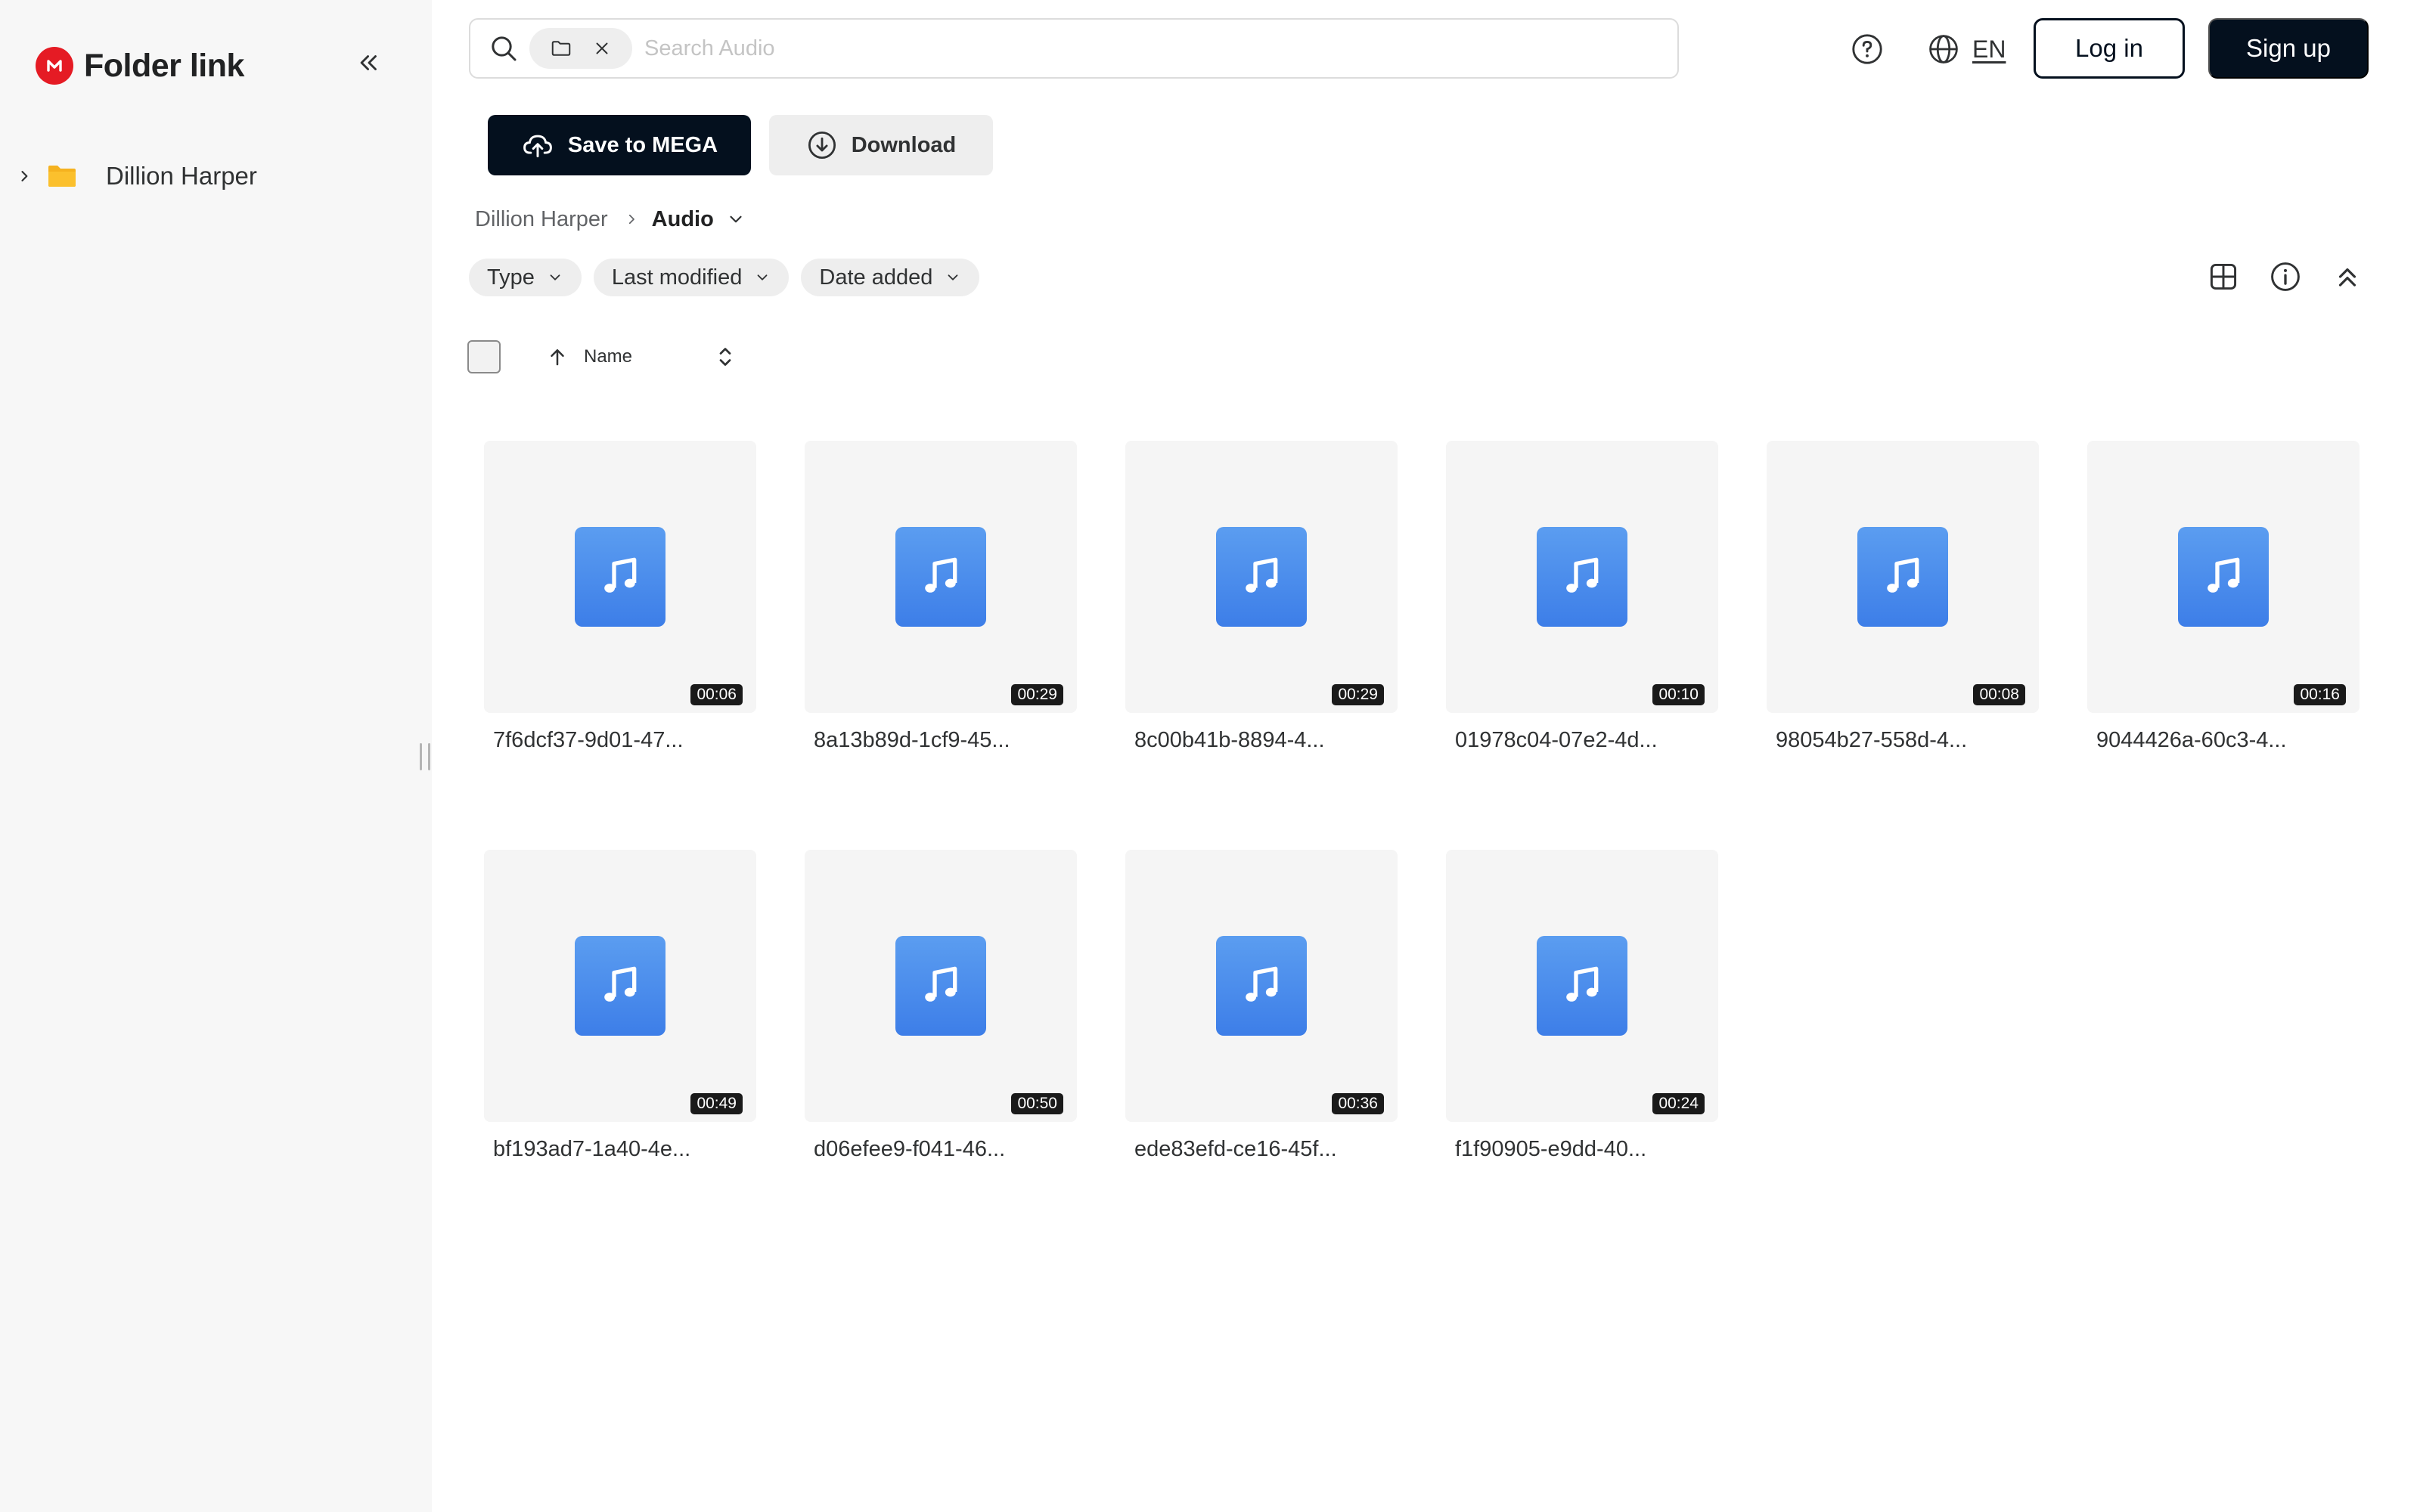  I want to click on sort-by-name: Name, so click(589, 356).